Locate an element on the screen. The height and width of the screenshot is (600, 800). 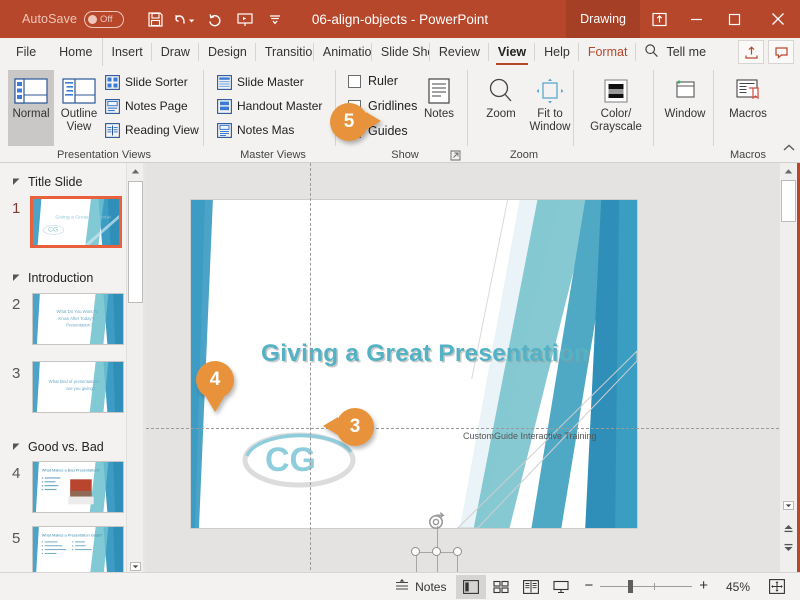
ruler-checkbox: Ruler is located at coordinates (373, 81).